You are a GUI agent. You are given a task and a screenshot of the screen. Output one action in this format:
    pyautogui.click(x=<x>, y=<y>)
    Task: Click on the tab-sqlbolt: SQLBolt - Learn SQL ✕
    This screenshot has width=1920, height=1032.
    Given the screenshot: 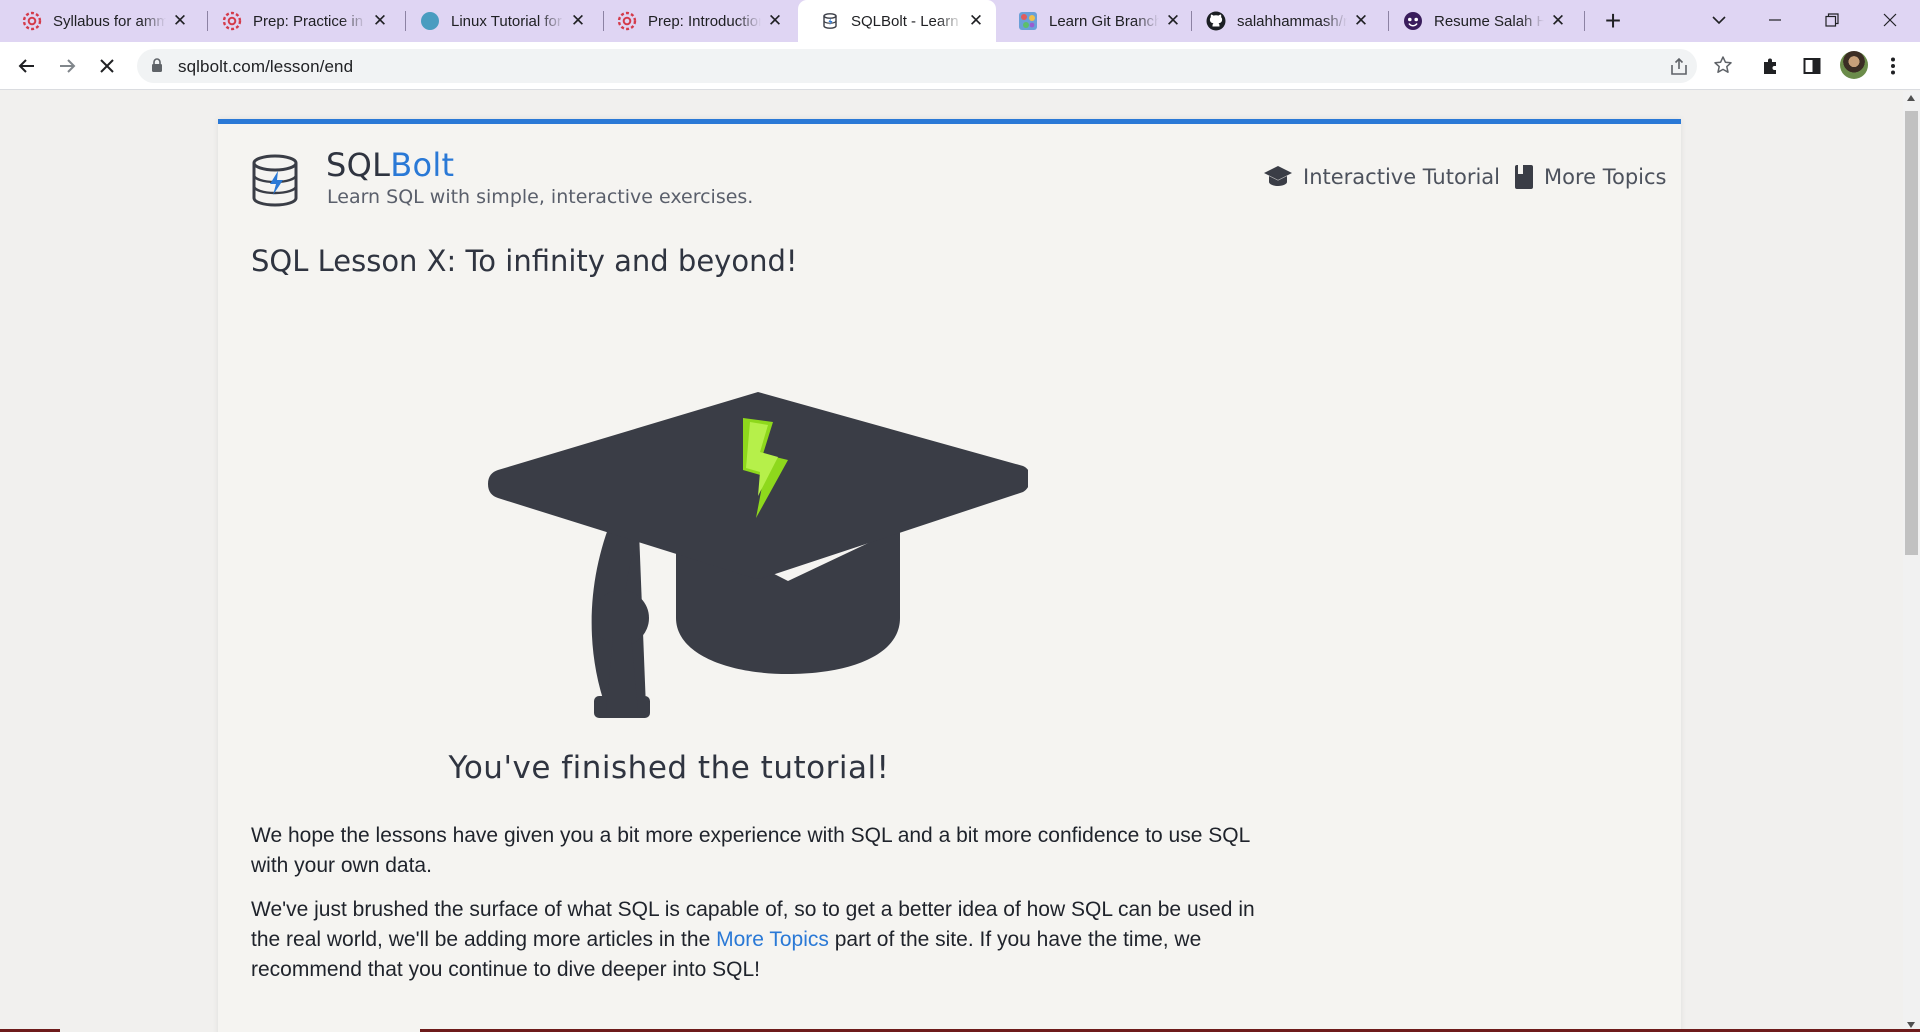 What is the action you would take?
    pyautogui.click(x=897, y=21)
    